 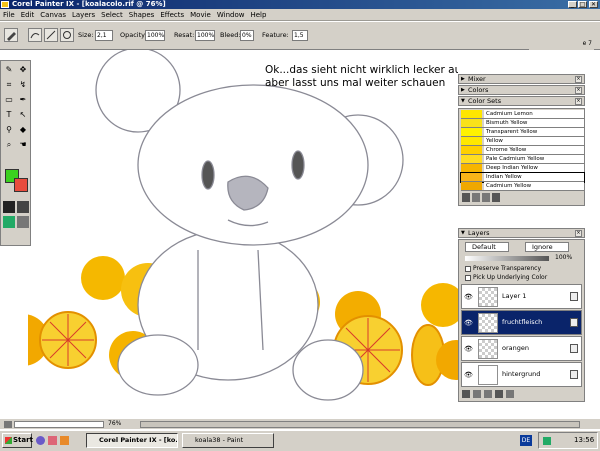 I want to click on swatch-chip, so click(x=471, y=150).